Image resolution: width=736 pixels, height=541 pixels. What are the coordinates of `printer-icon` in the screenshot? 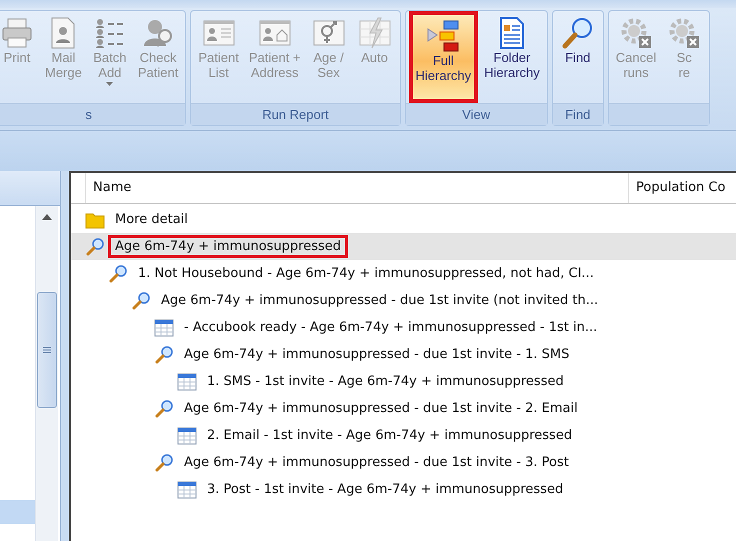 It's located at (17, 33).